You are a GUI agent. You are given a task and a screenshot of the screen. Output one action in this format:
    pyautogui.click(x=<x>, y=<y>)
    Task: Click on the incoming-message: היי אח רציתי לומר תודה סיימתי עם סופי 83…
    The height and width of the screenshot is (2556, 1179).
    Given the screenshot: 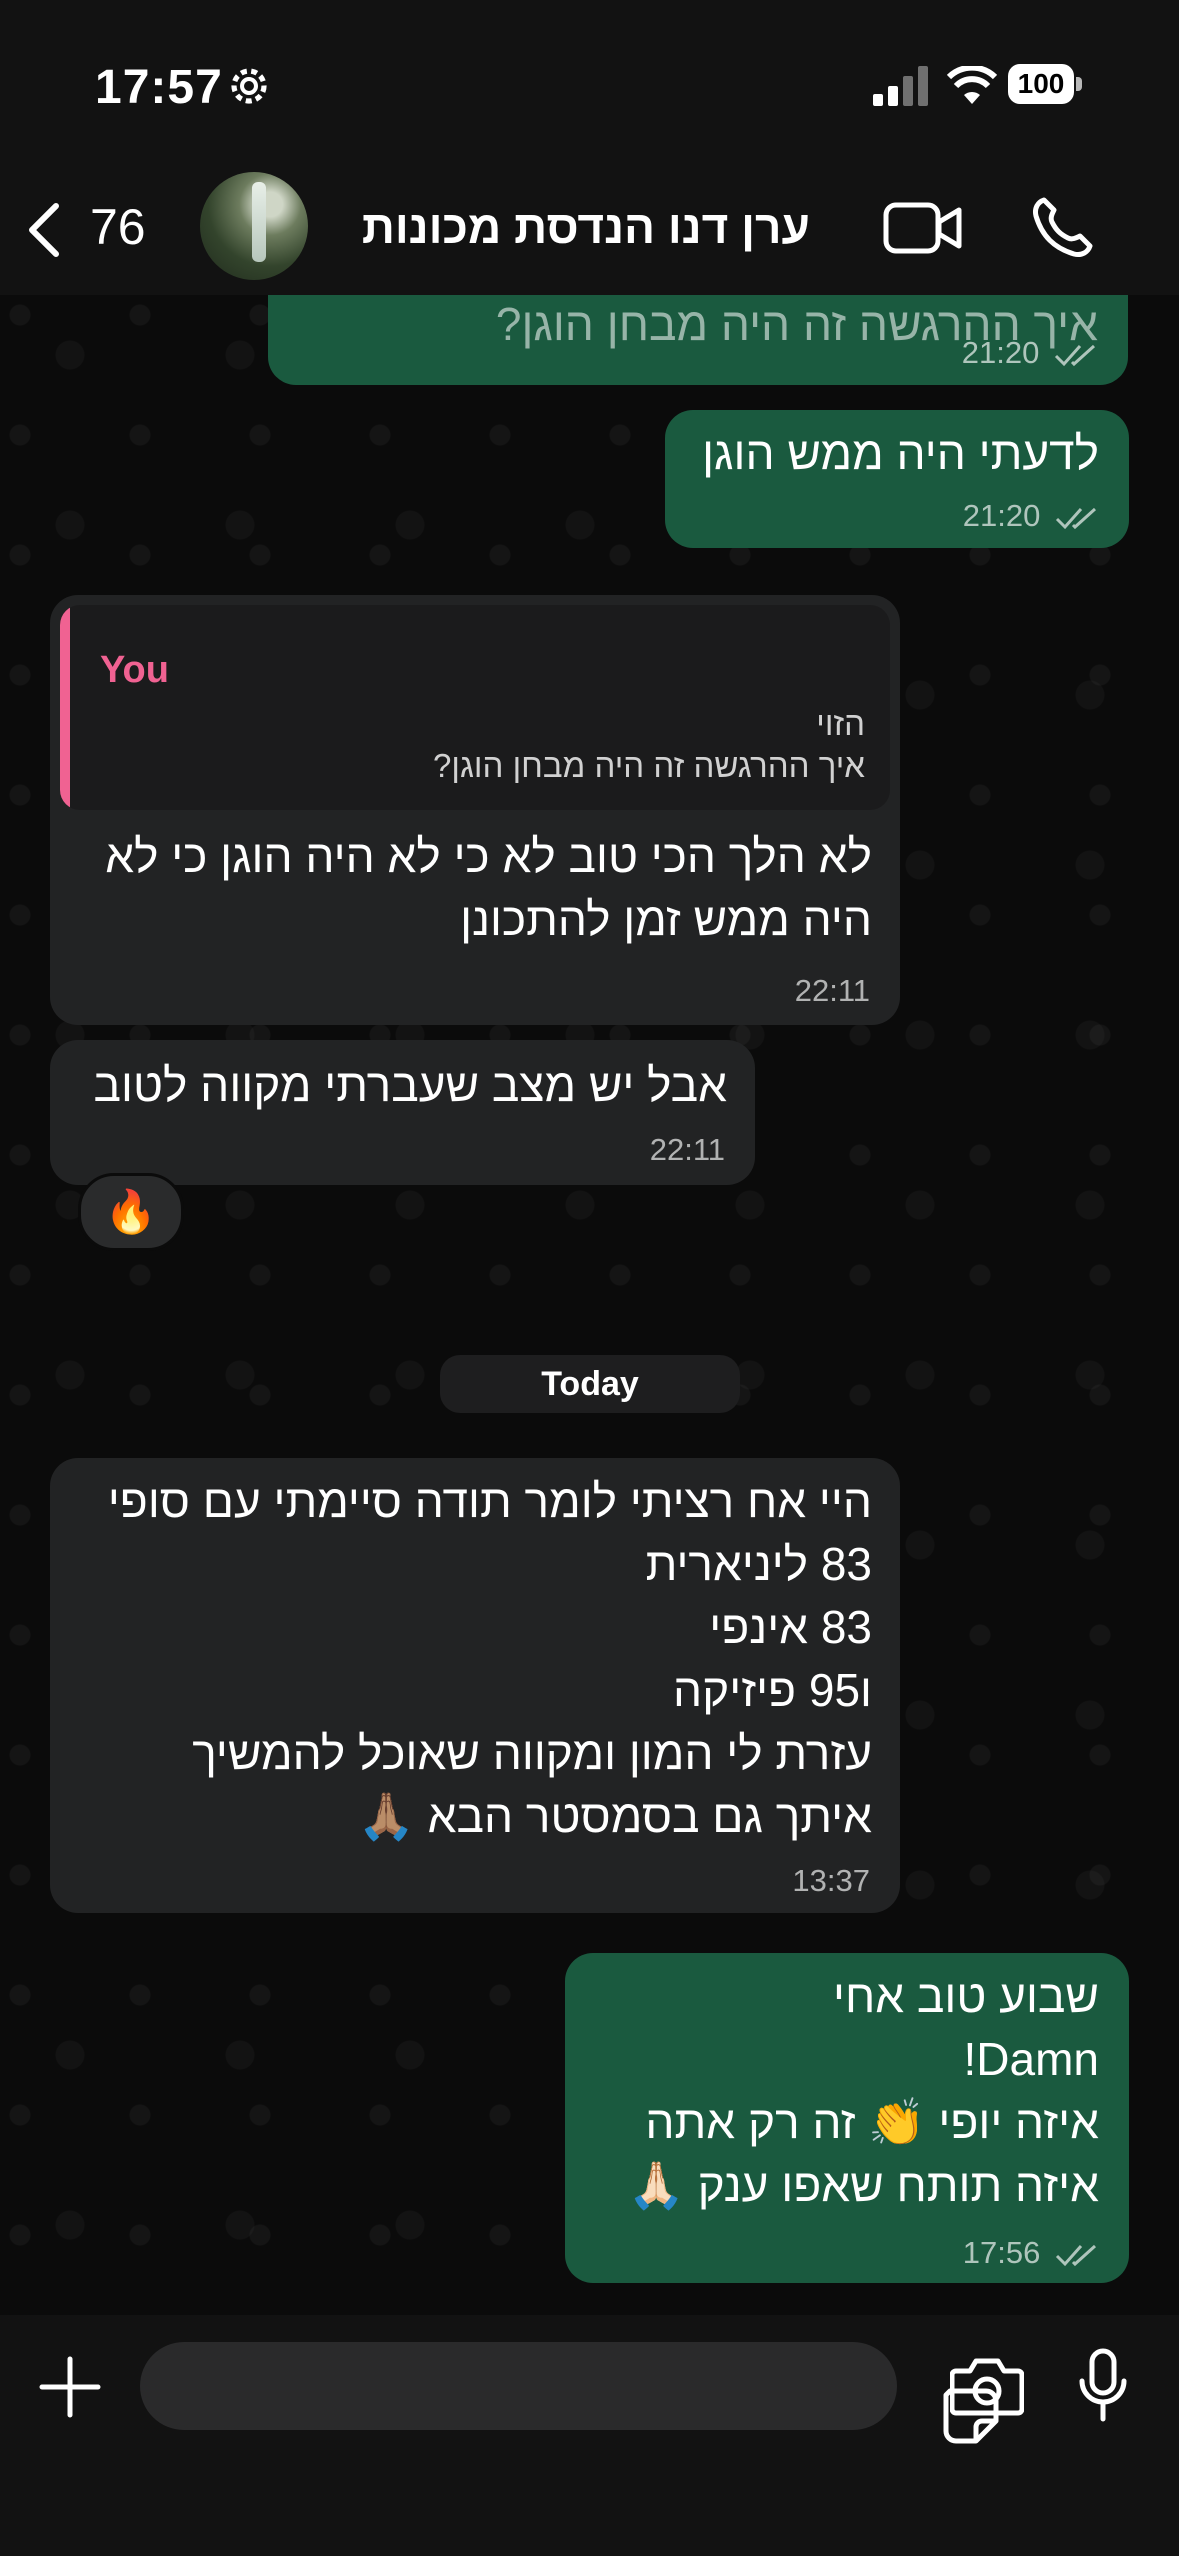 What is the action you would take?
    pyautogui.click(x=475, y=1685)
    